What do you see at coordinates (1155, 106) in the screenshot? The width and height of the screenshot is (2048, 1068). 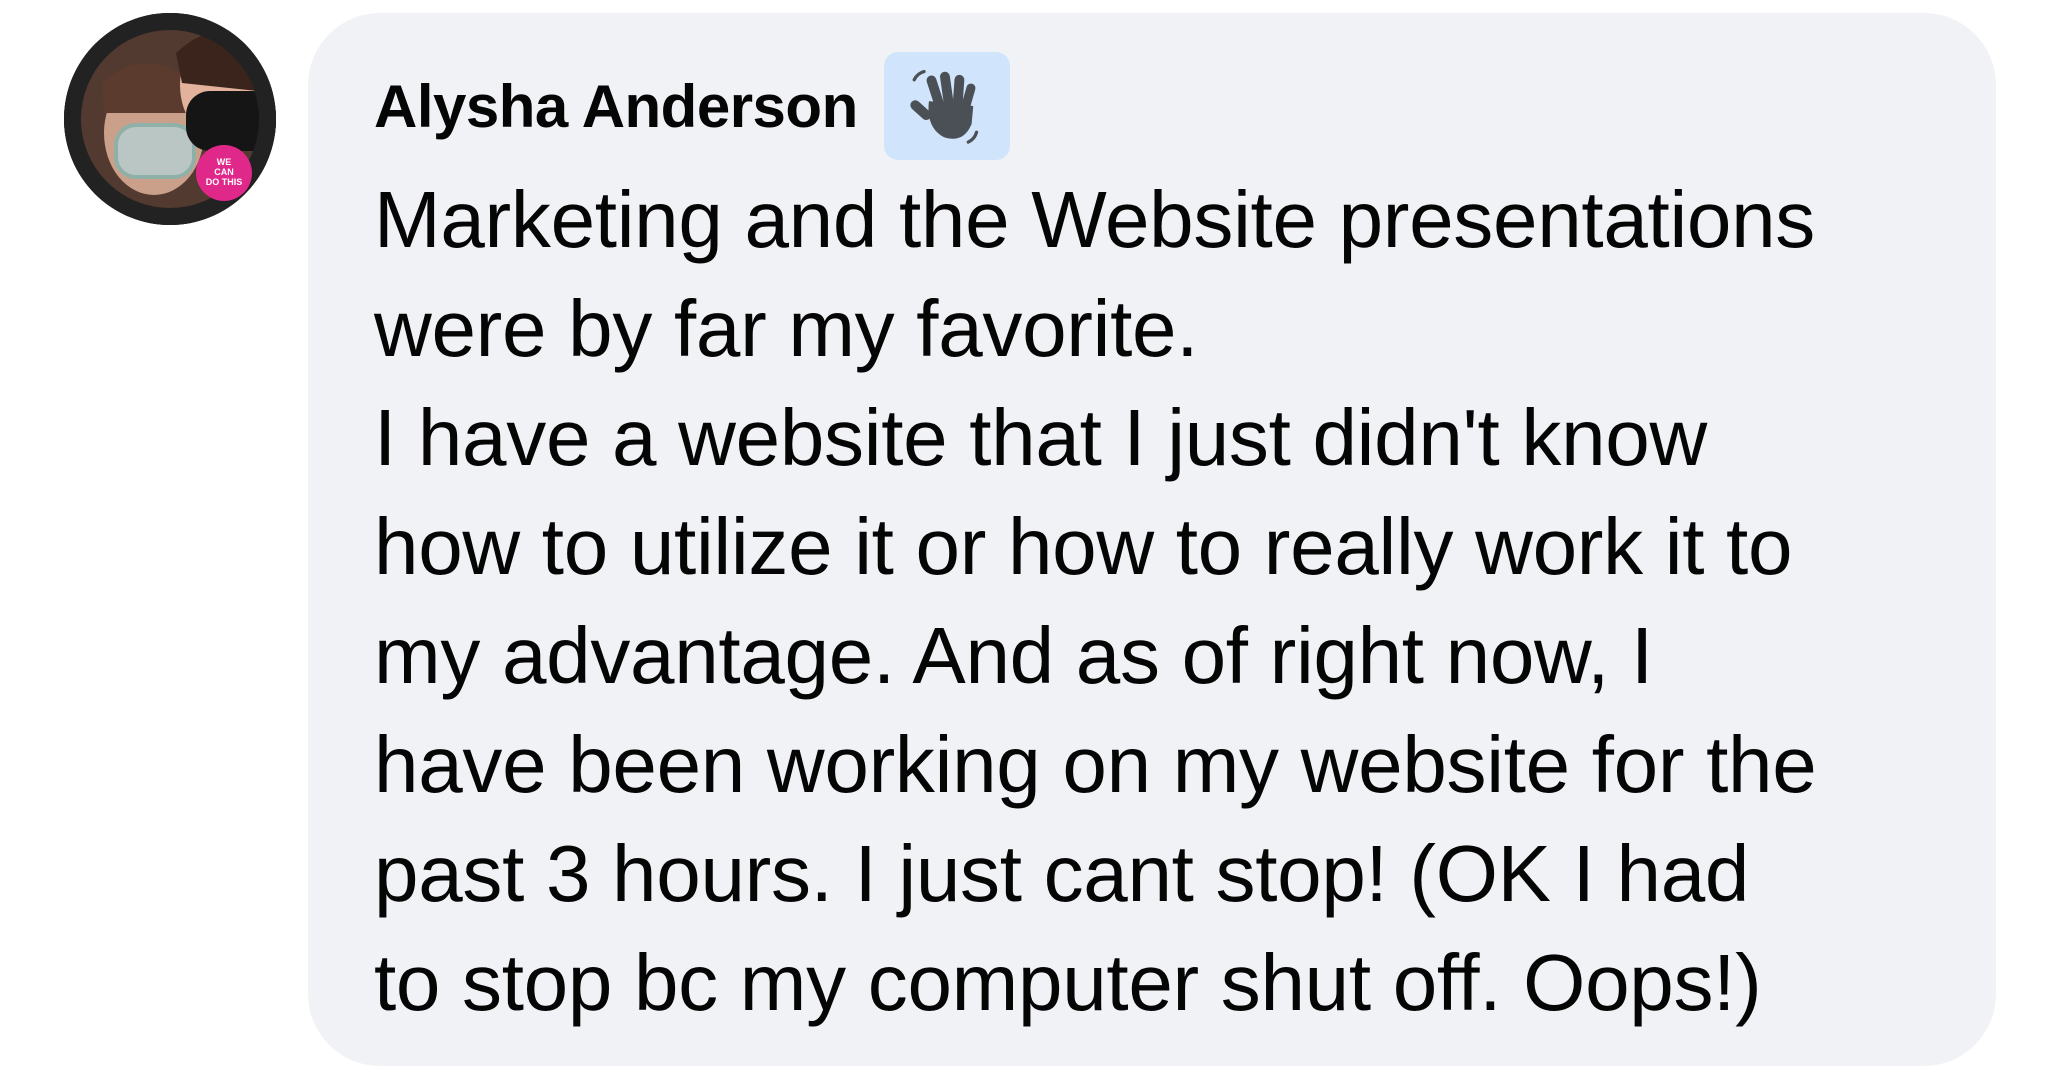 I see `comment-header: Alysha Anderson` at bounding box center [1155, 106].